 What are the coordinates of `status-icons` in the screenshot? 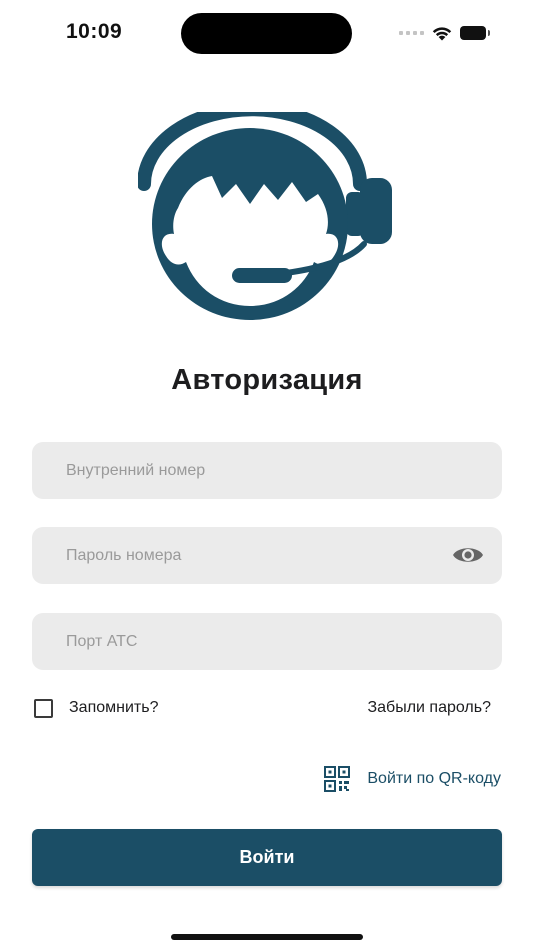 It's located at (444, 33).